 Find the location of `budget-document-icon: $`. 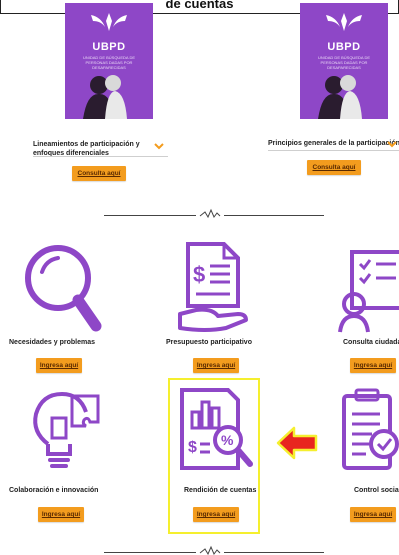

budget-document-icon: $ is located at coordinates (213, 287).